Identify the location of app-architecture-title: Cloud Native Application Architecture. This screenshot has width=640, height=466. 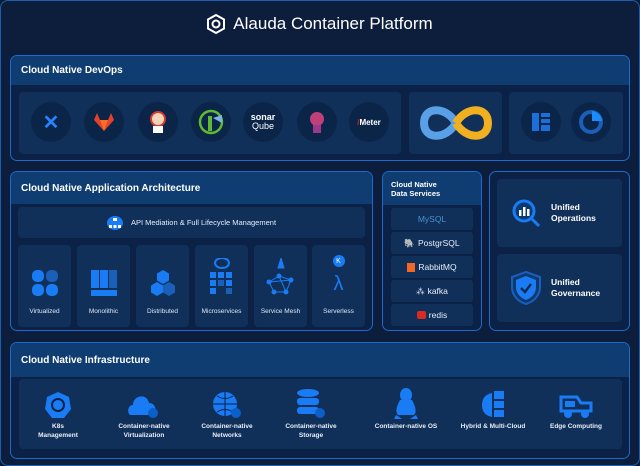
(191, 188).